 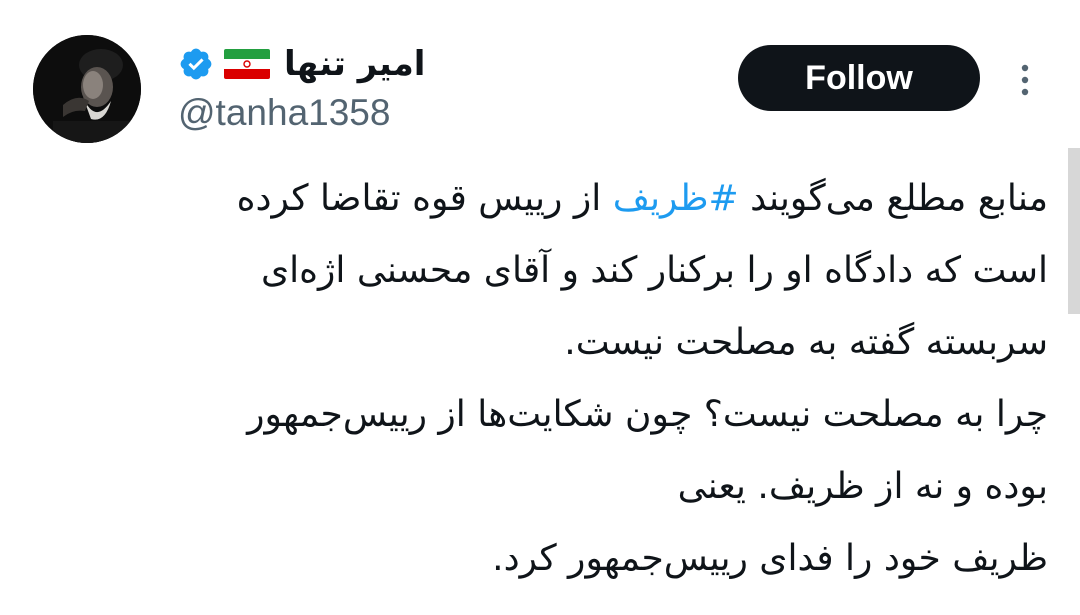 I want to click on tweet-line-5: بوده و نه از ظریف. یعنی, so click(x=862, y=486).